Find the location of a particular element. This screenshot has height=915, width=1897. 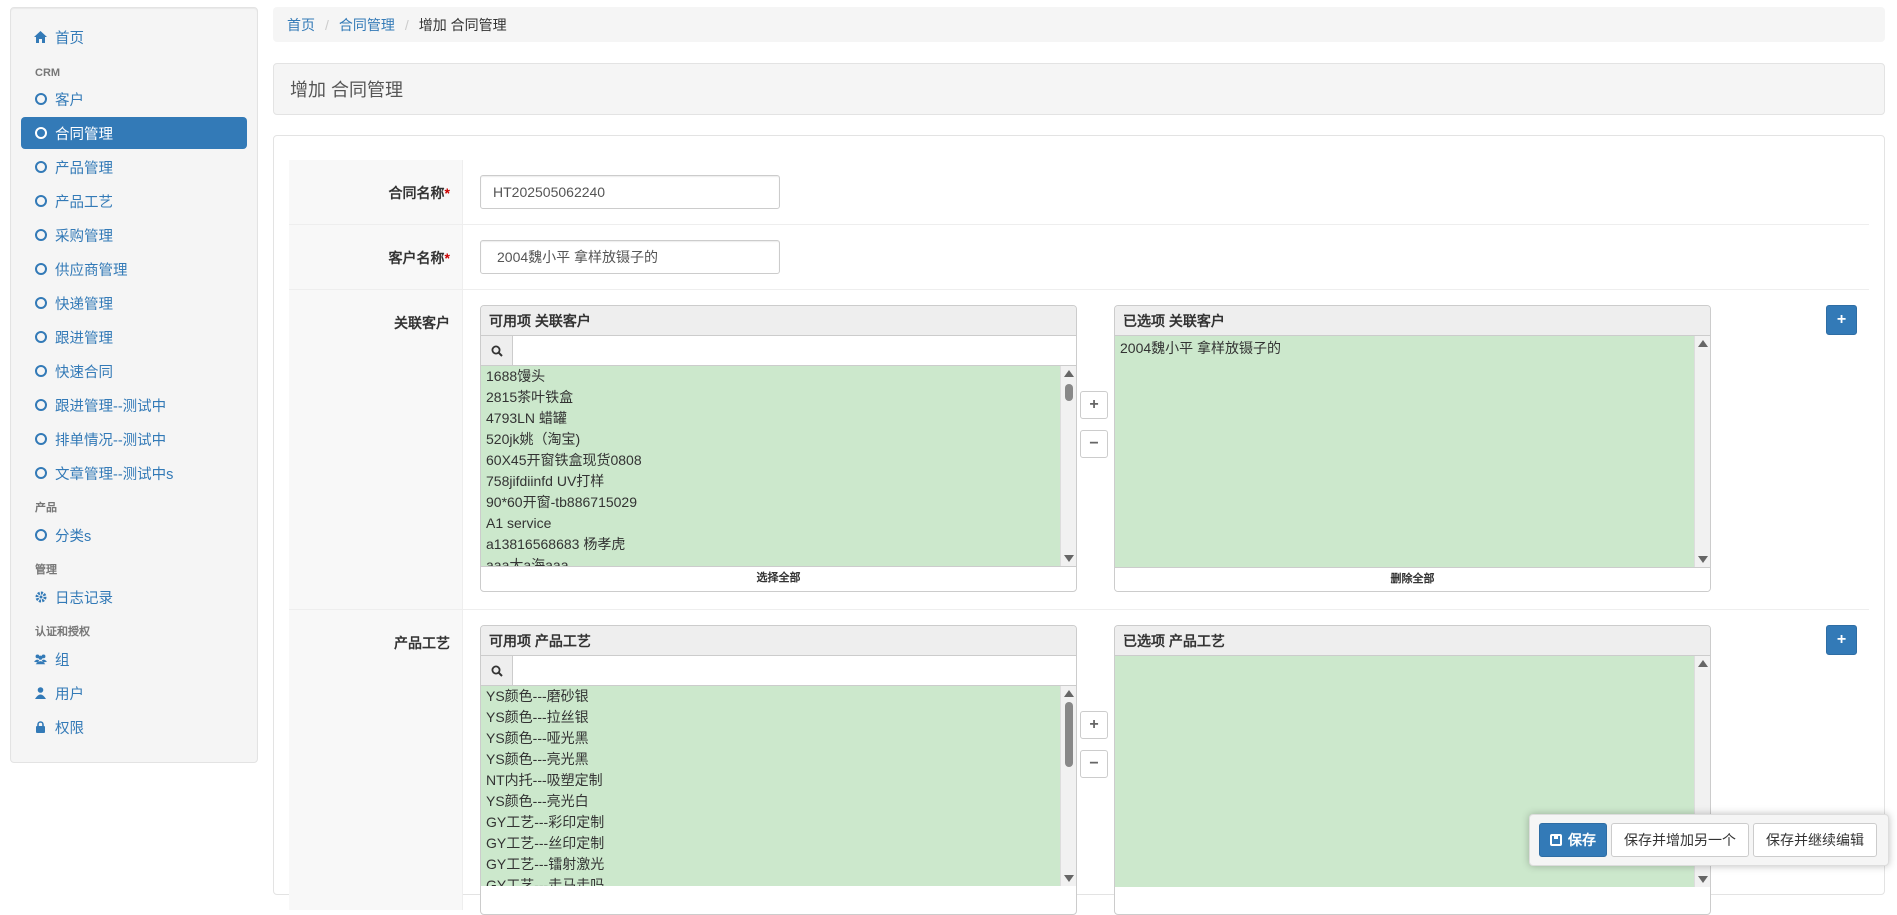

sidebar-item-label: 快速合同 is located at coordinates (84, 372).